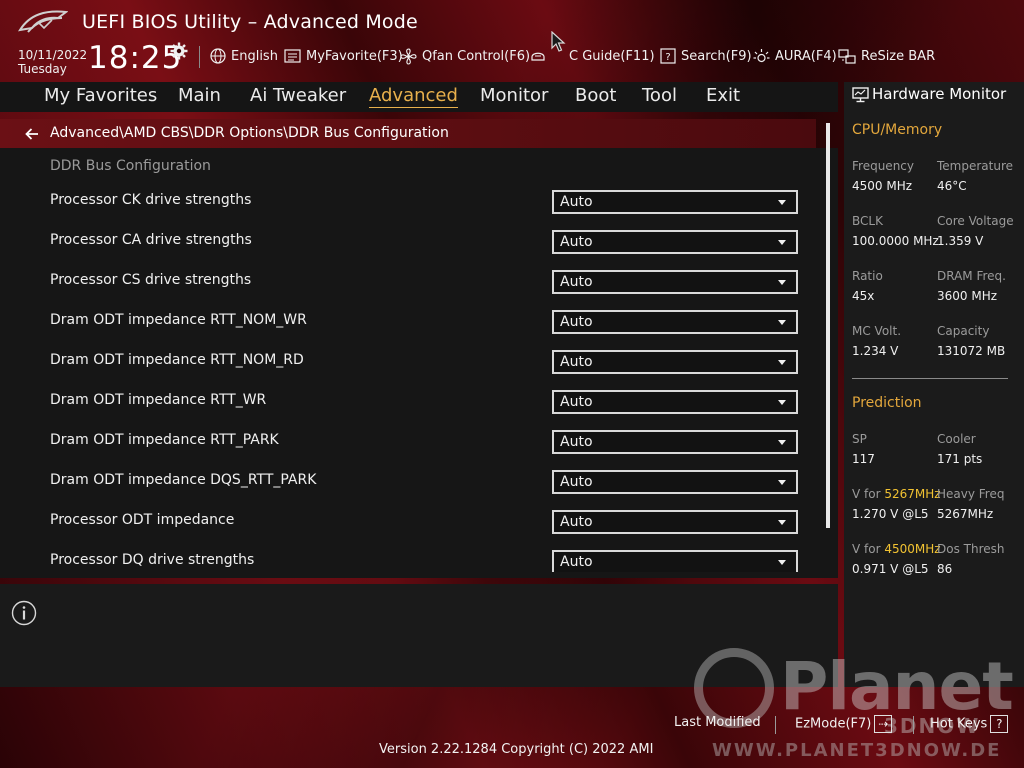 This screenshot has width=1024, height=768. Describe the element at coordinates (476, 56) in the screenshot. I see `qfan-control-label: Qfan Control(F6)` at that location.